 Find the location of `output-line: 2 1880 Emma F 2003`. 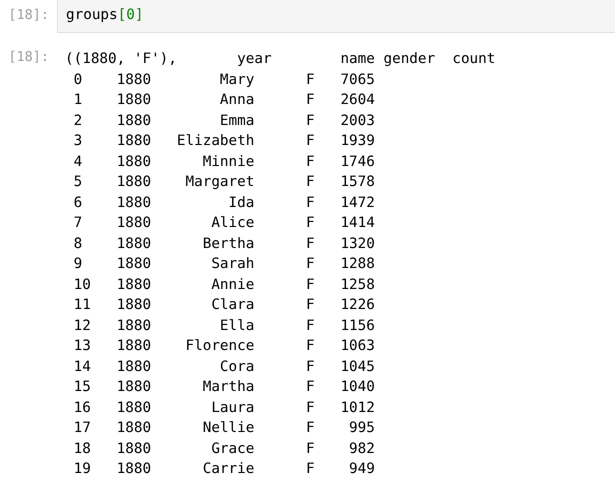

output-line: 2 1880 Emma F 2003 is located at coordinates (223, 121).